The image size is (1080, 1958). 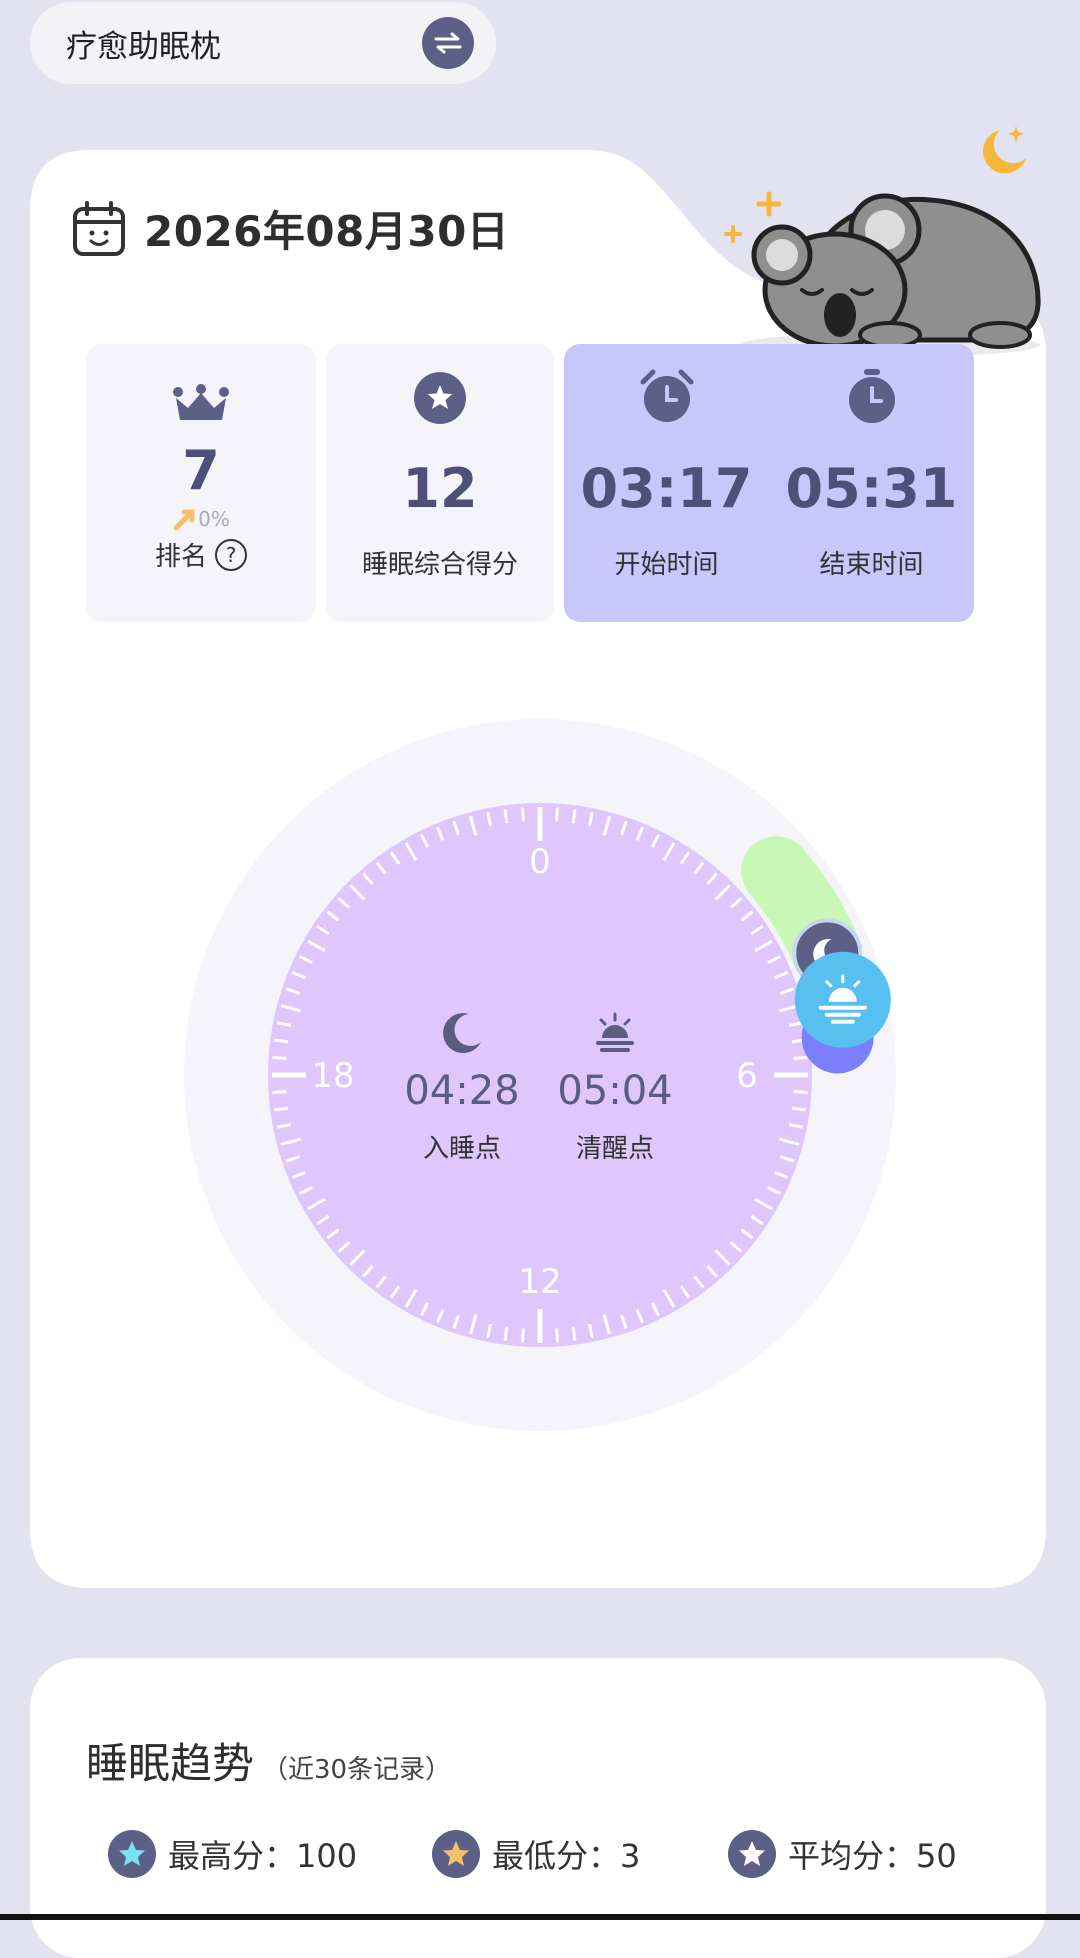 What do you see at coordinates (99, 228) in the screenshot?
I see `calendar-icon` at bounding box center [99, 228].